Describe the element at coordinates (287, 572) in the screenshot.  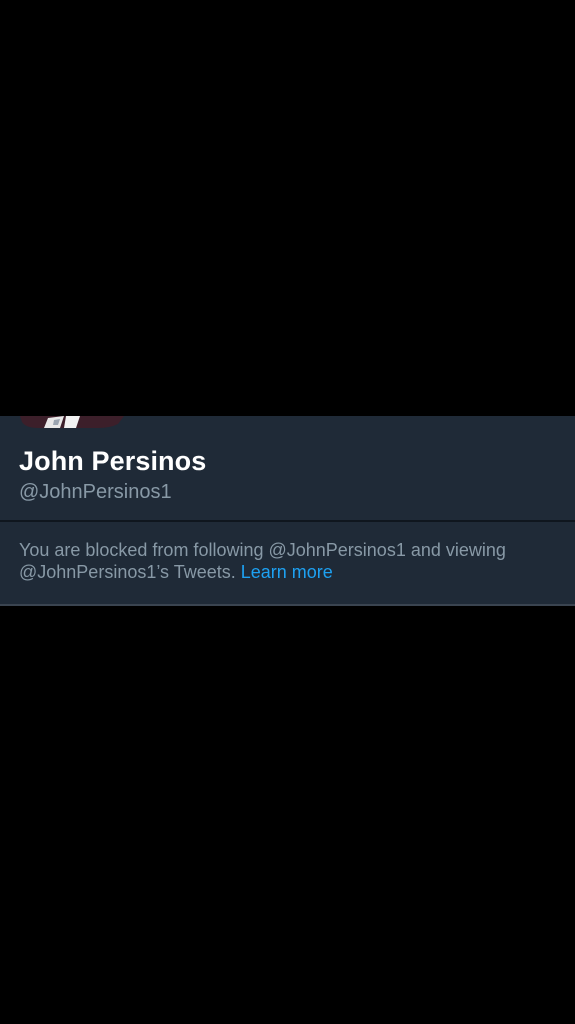
I see `learn-more-link: Learn more` at that location.